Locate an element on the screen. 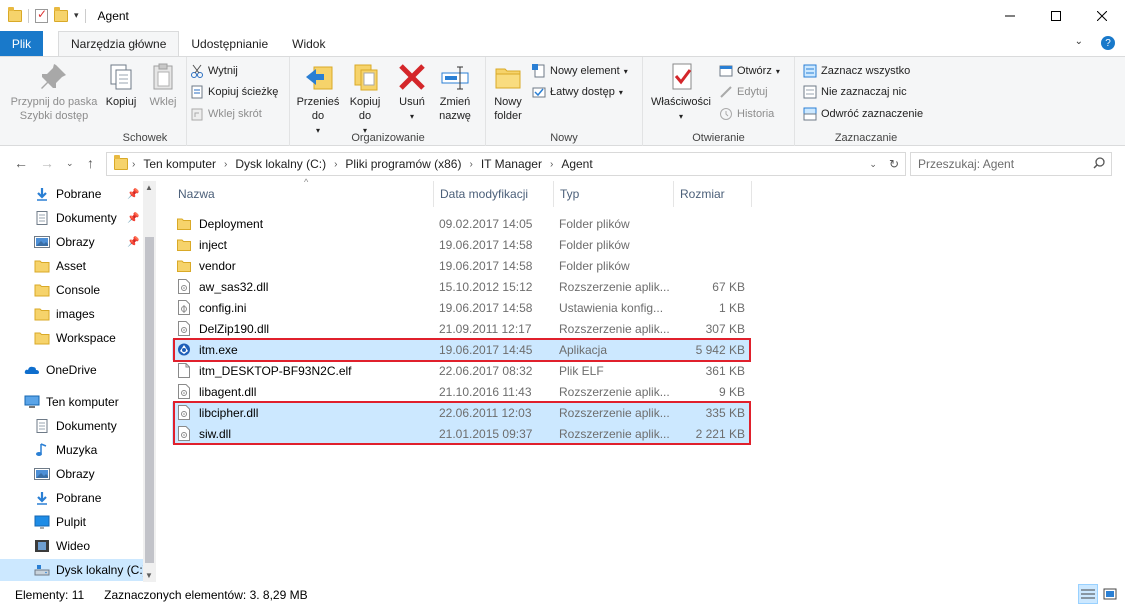 The image size is (1125, 607). nav-scrollbar: ▲ ▼ is located at coordinates (149, 381).